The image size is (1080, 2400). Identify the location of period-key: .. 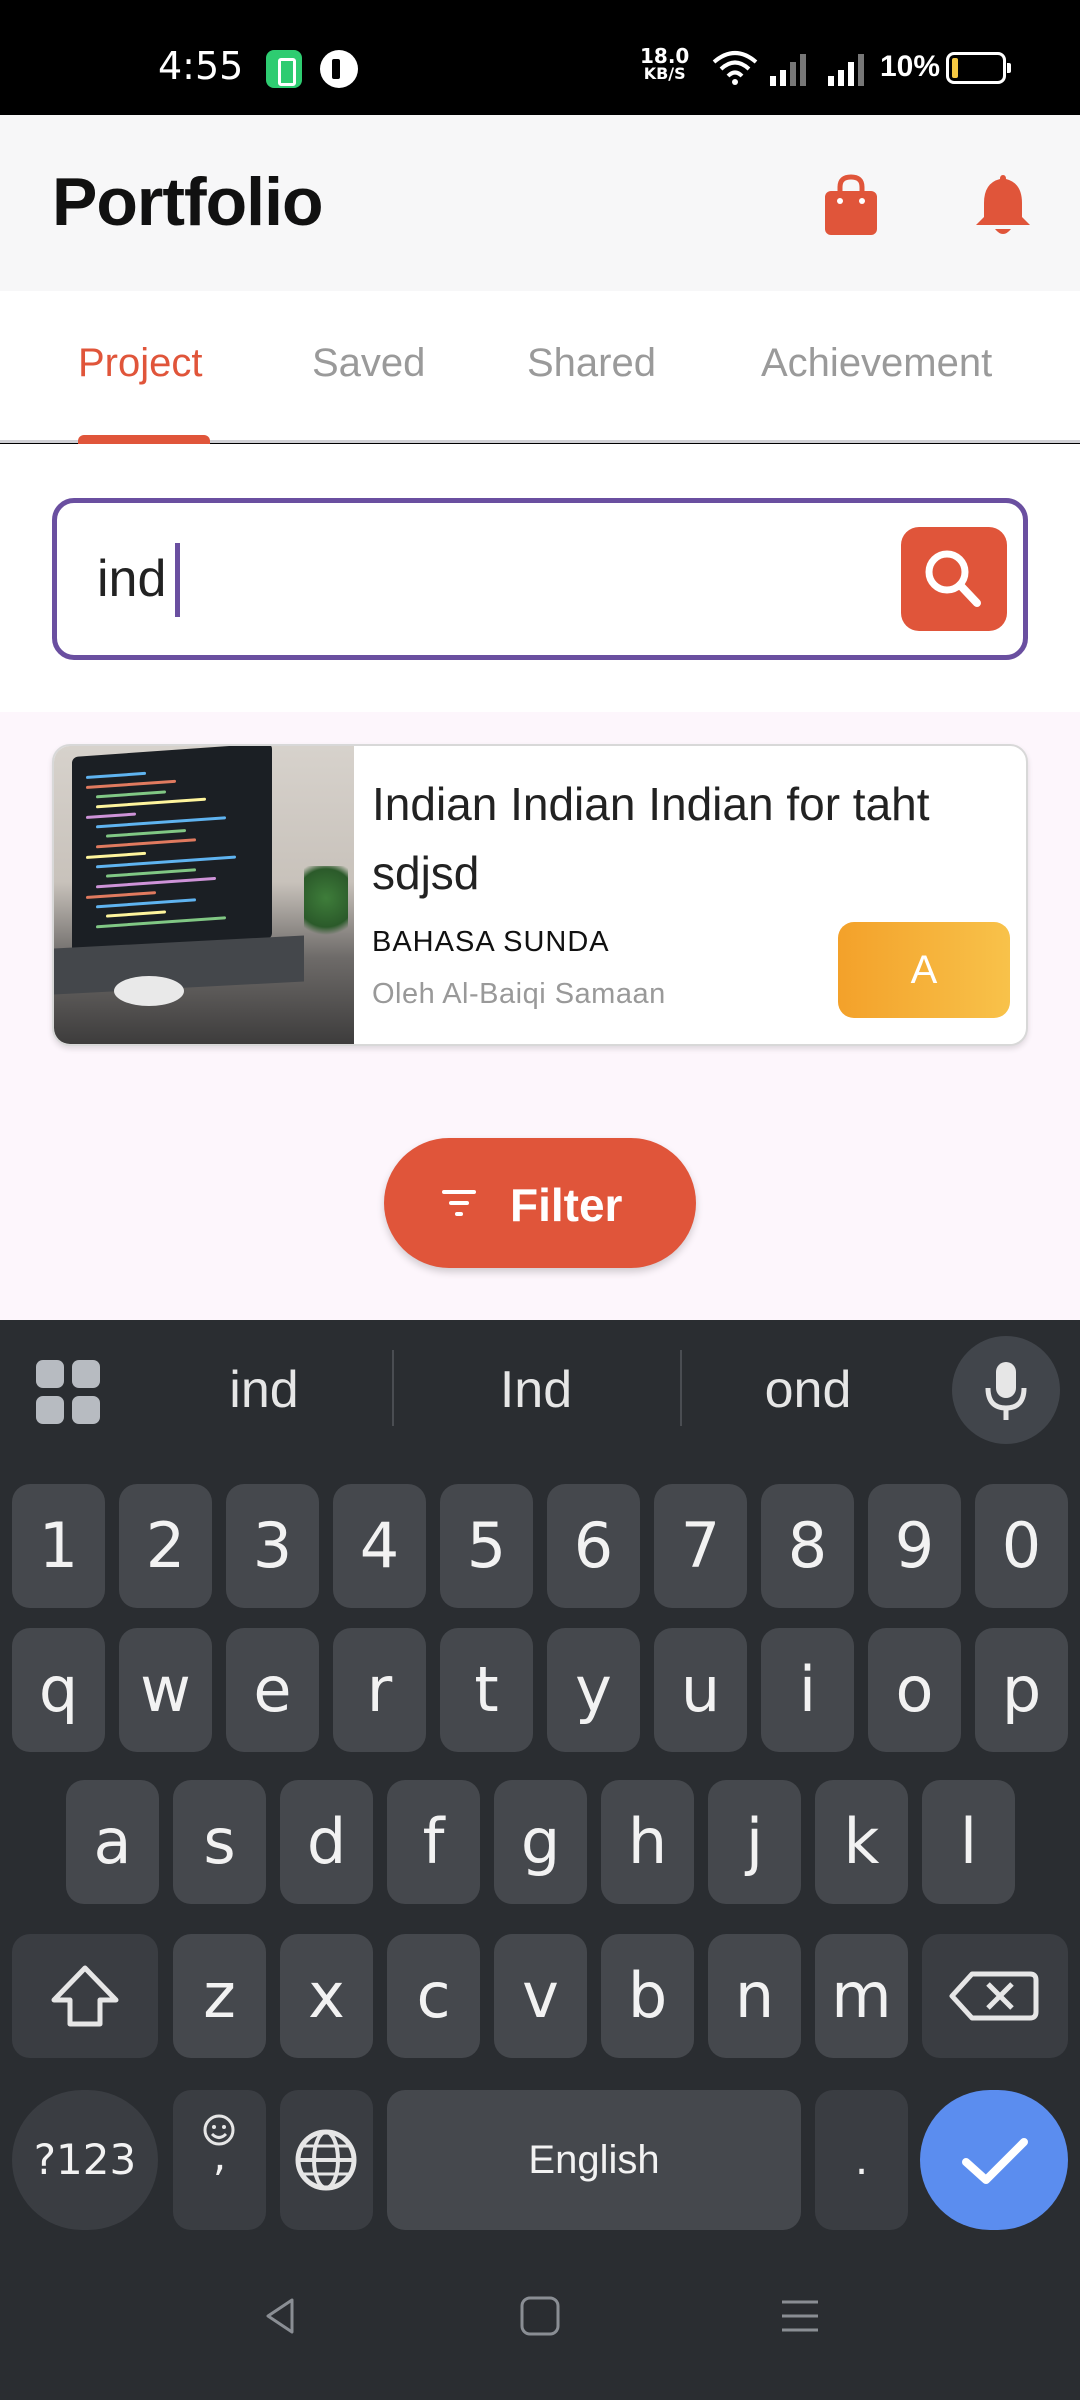
(861, 2160).